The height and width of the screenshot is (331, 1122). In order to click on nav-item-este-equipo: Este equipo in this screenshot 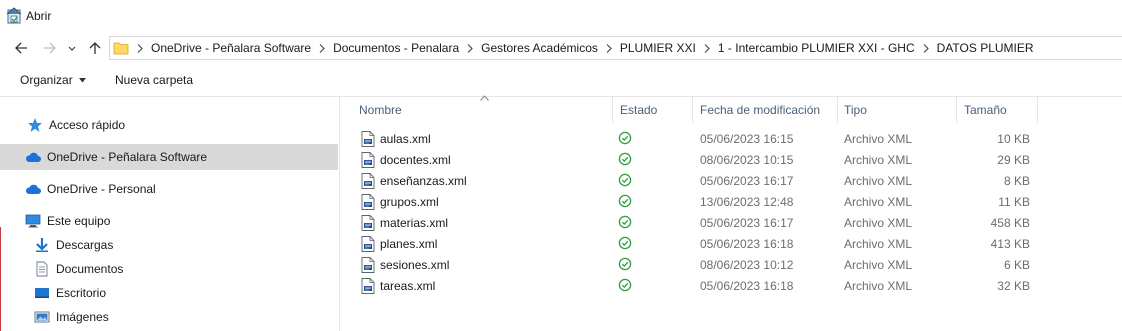, I will do `click(67, 221)`.